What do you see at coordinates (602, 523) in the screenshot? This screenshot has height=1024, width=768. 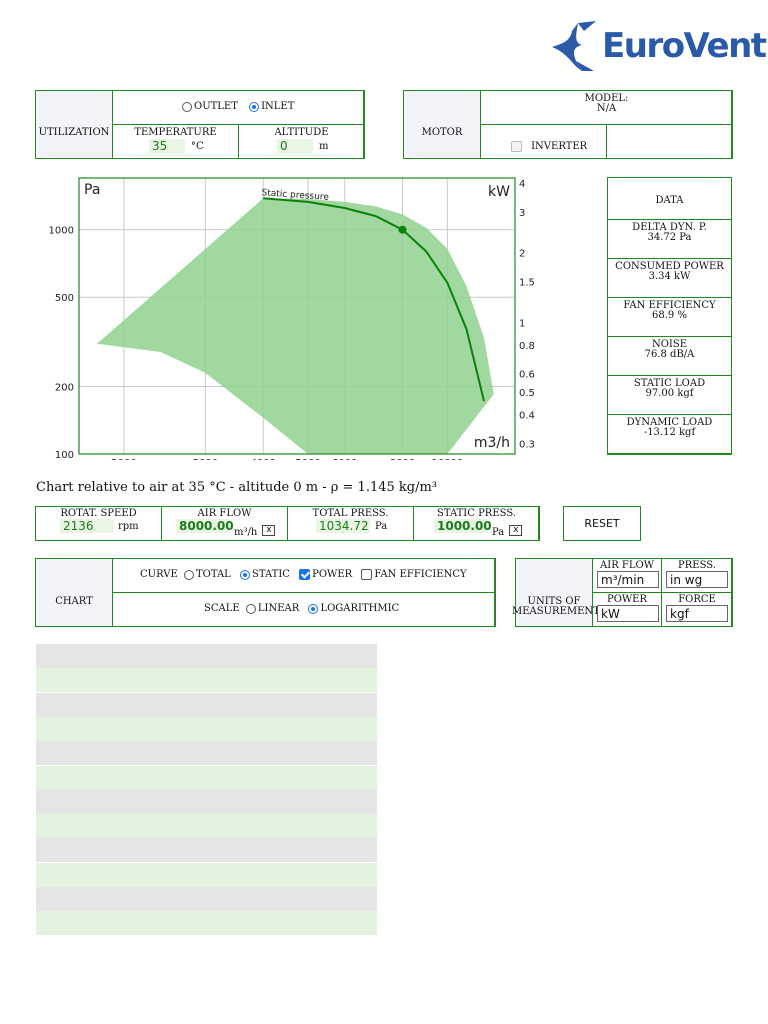 I see `reset-button: RESET` at bounding box center [602, 523].